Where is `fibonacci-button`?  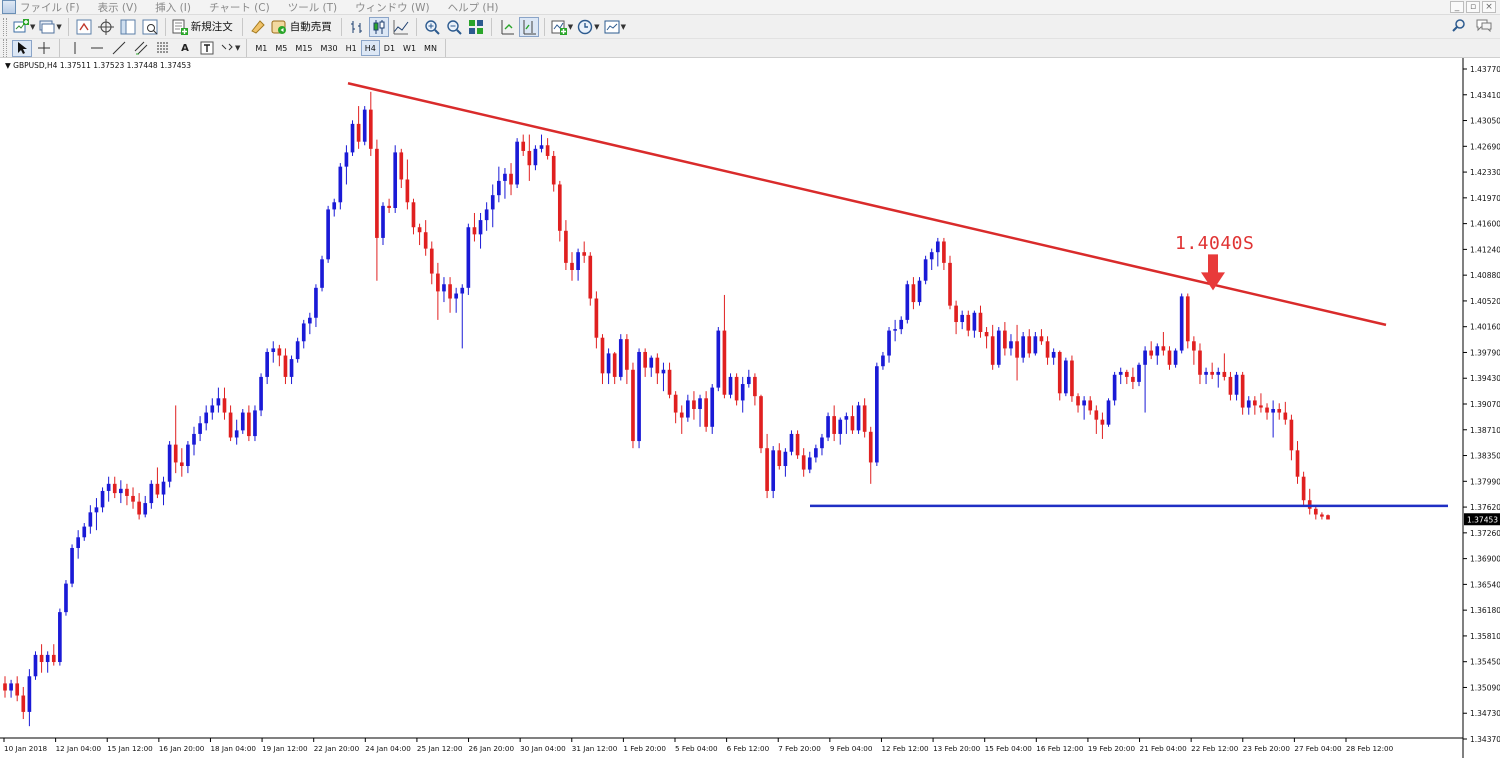 fibonacci-button is located at coordinates (163, 48).